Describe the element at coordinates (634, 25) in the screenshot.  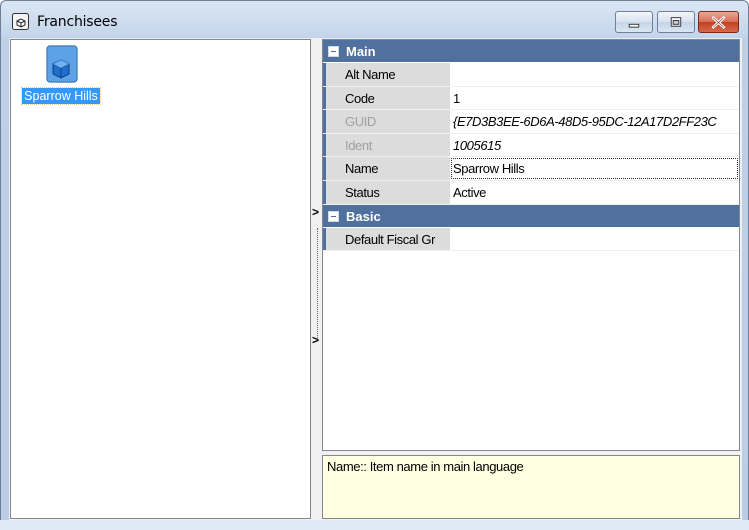
I see `minimize-icon` at that location.